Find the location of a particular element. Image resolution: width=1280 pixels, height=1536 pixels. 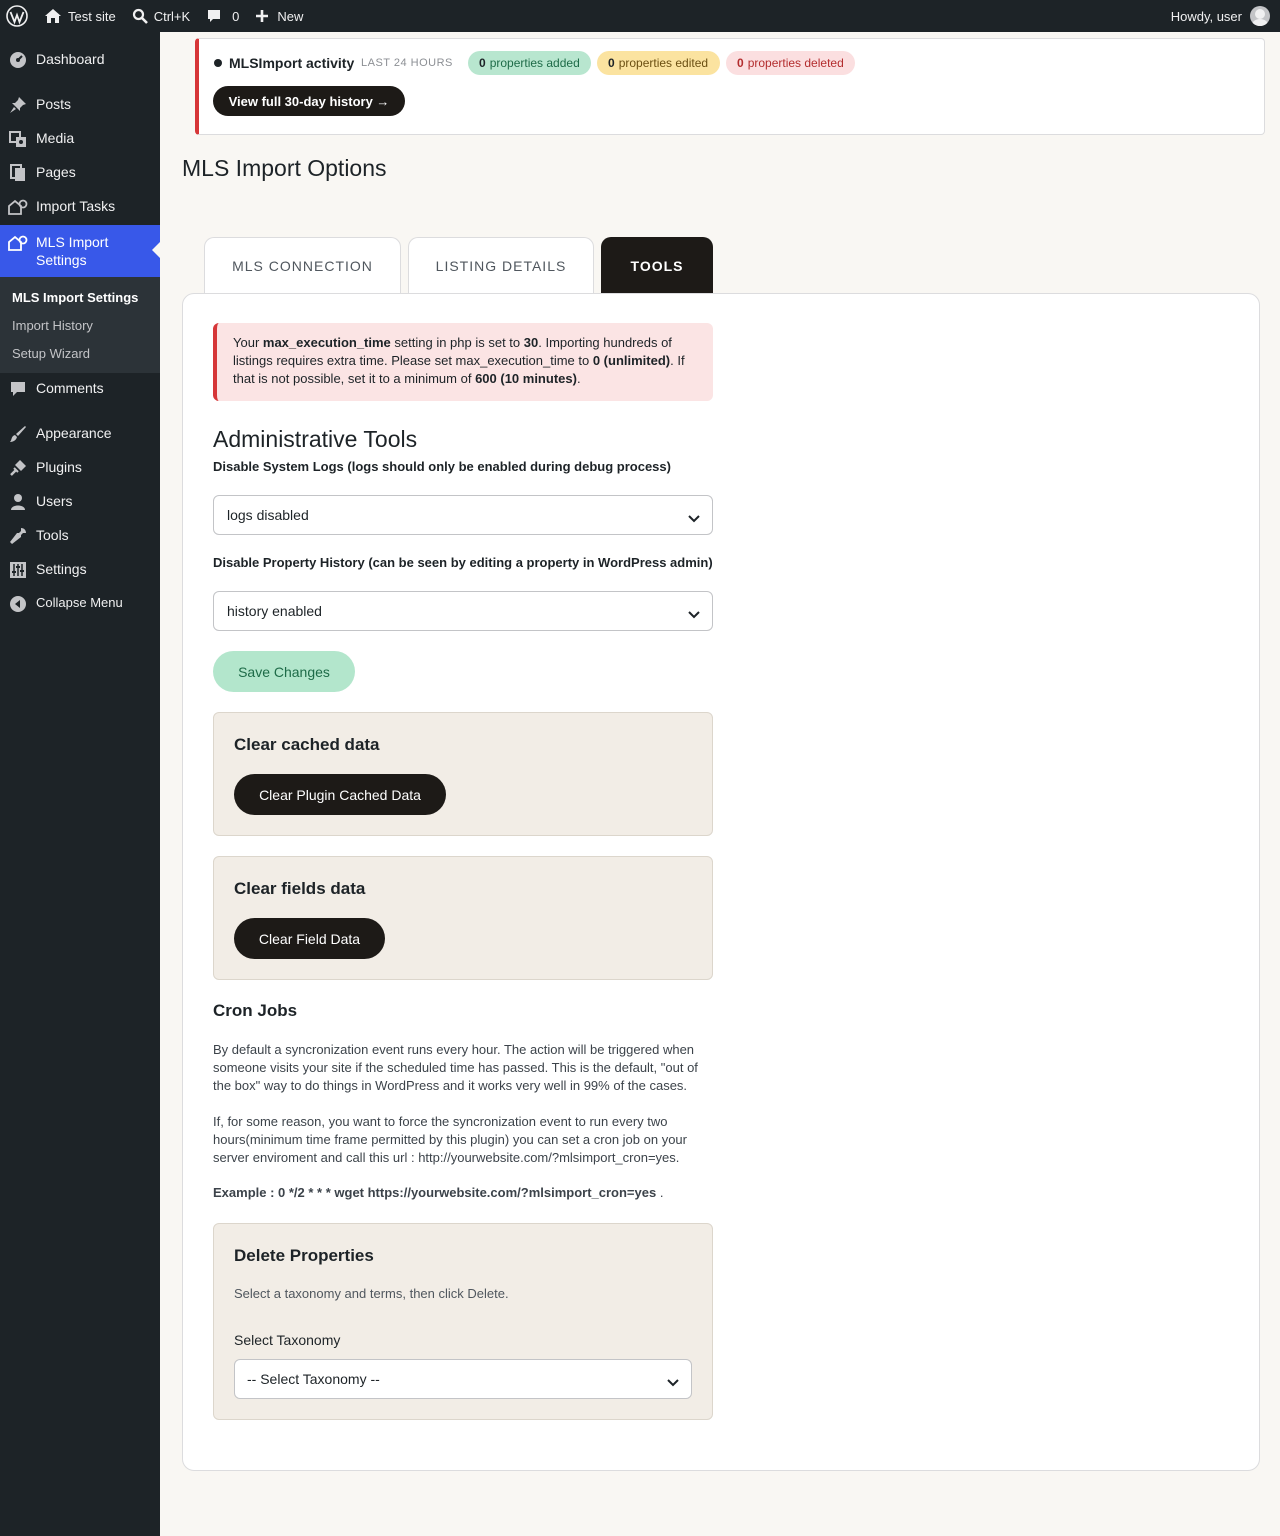

site-link: Test site is located at coordinates (80, 16).